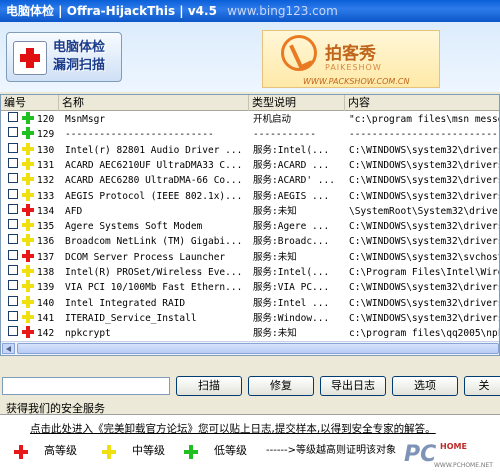 This screenshot has width=500, height=473. I want to click on horizontal-scrollbar, so click(250, 348).